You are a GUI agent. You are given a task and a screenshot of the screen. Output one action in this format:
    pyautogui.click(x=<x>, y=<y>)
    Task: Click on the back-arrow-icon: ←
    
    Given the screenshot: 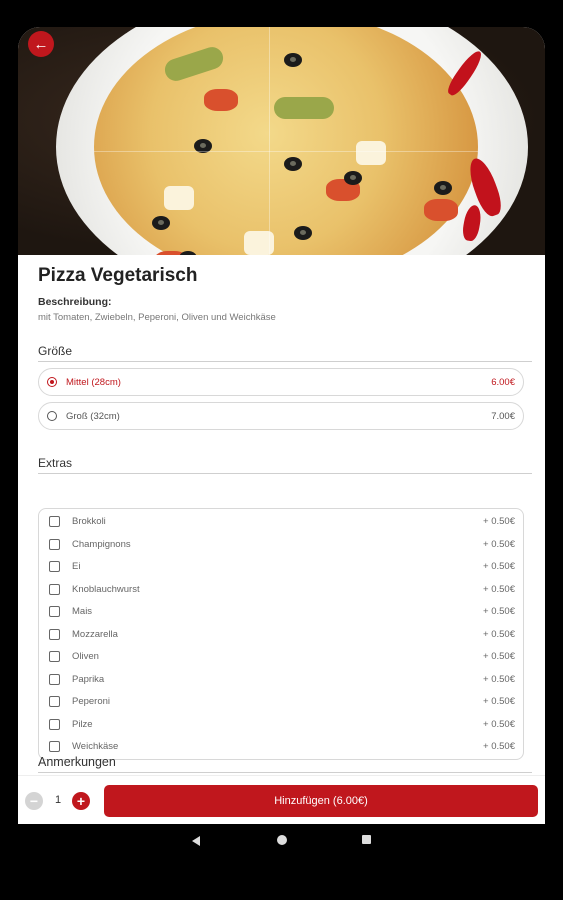 What is the action you would take?
    pyautogui.click(x=41, y=44)
    